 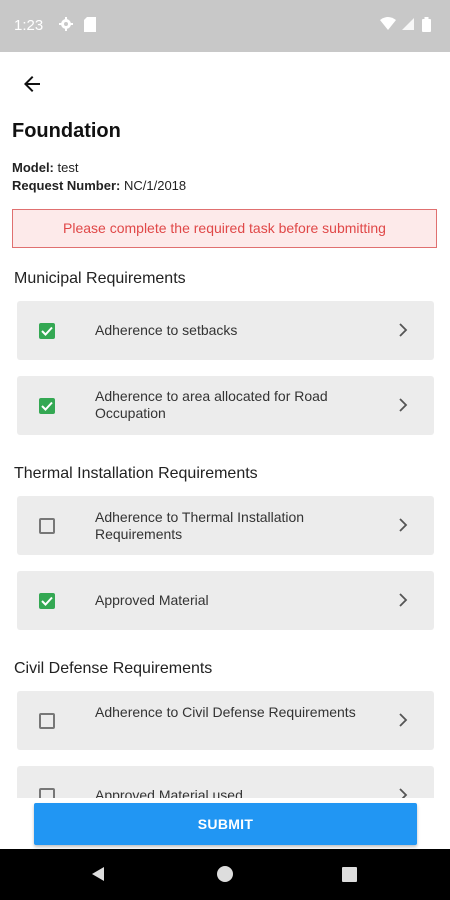 What do you see at coordinates (152, 600) in the screenshot?
I see `task-label: Approved Material` at bounding box center [152, 600].